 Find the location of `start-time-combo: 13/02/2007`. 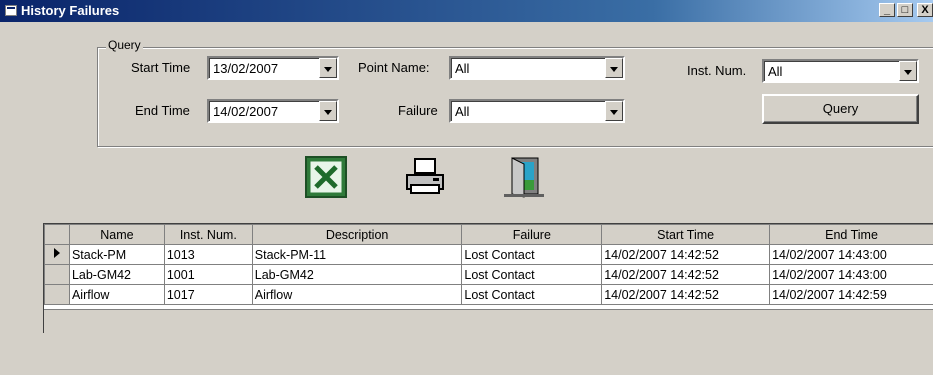

start-time-combo: 13/02/2007 is located at coordinates (273, 68).